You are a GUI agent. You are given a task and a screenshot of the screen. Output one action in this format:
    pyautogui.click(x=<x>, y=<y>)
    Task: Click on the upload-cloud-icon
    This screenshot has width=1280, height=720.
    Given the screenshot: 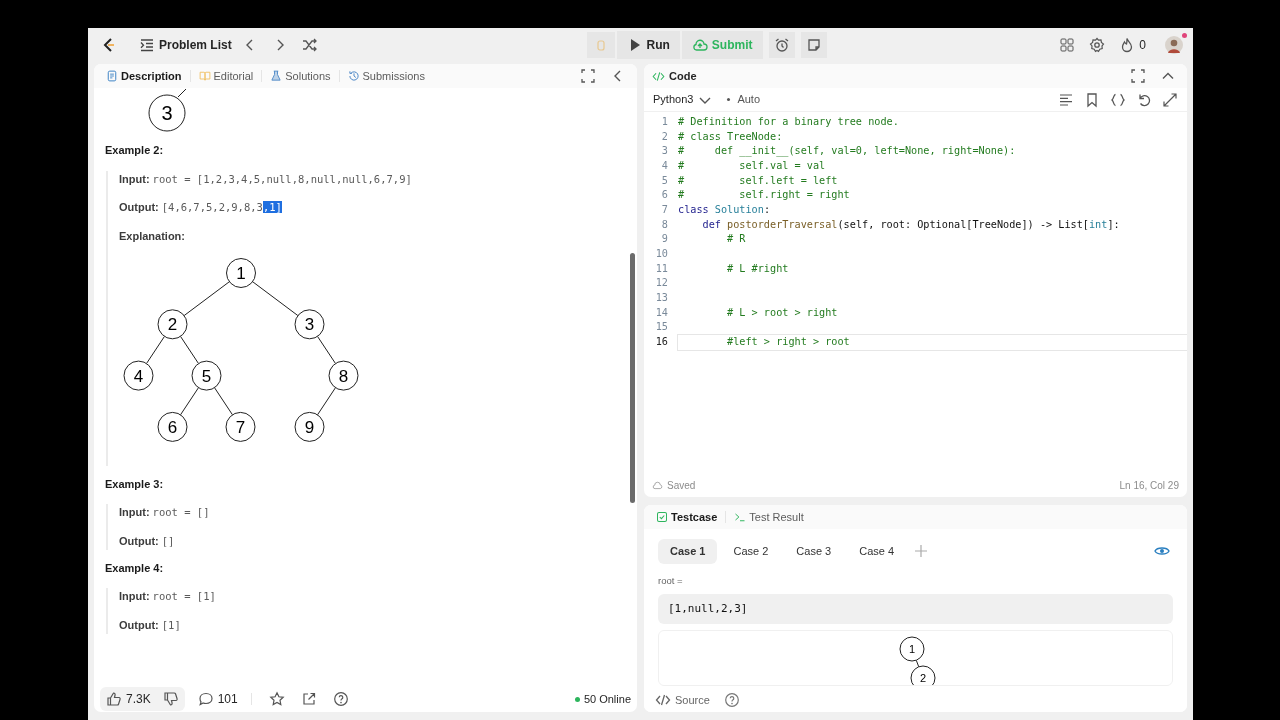 What is the action you would take?
    pyautogui.click(x=699, y=45)
    